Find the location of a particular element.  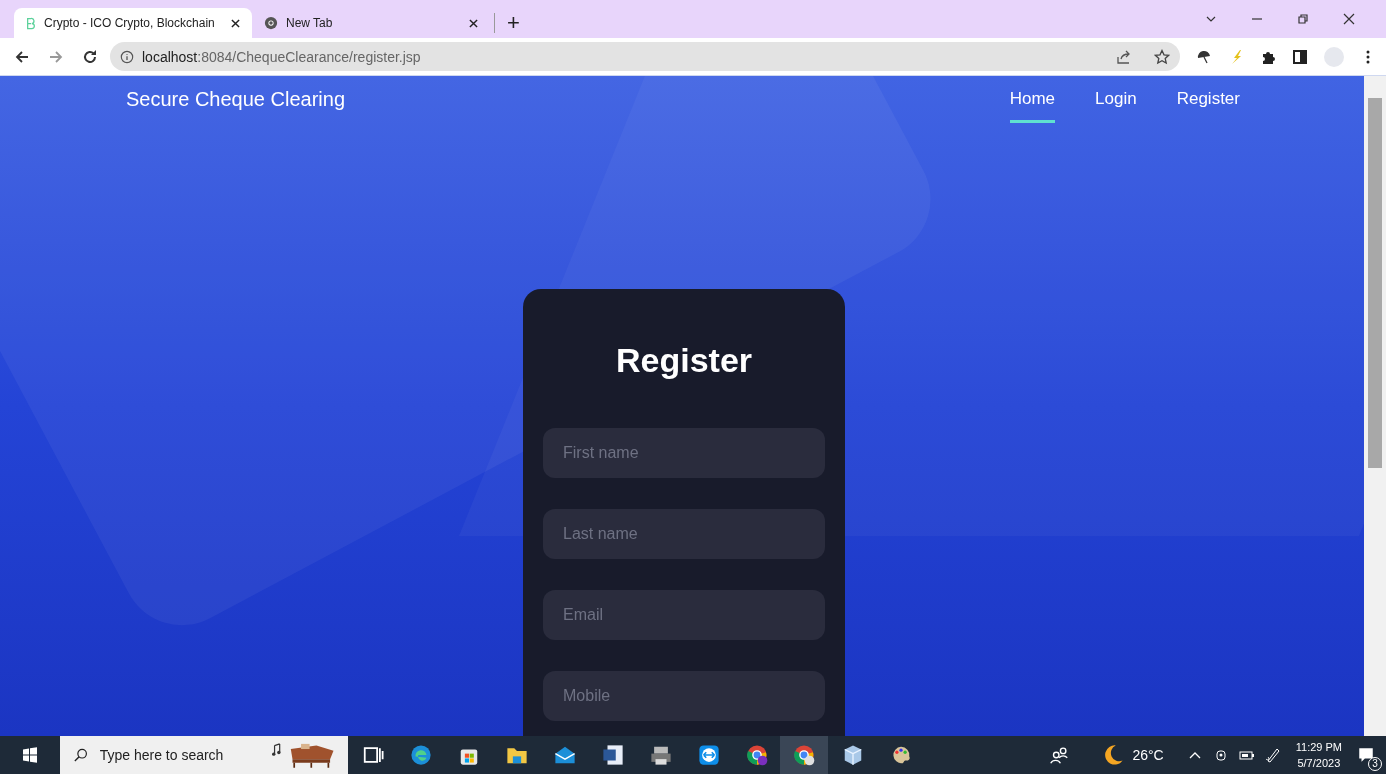

tab-title: New Tab is located at coordinates (310, 23).